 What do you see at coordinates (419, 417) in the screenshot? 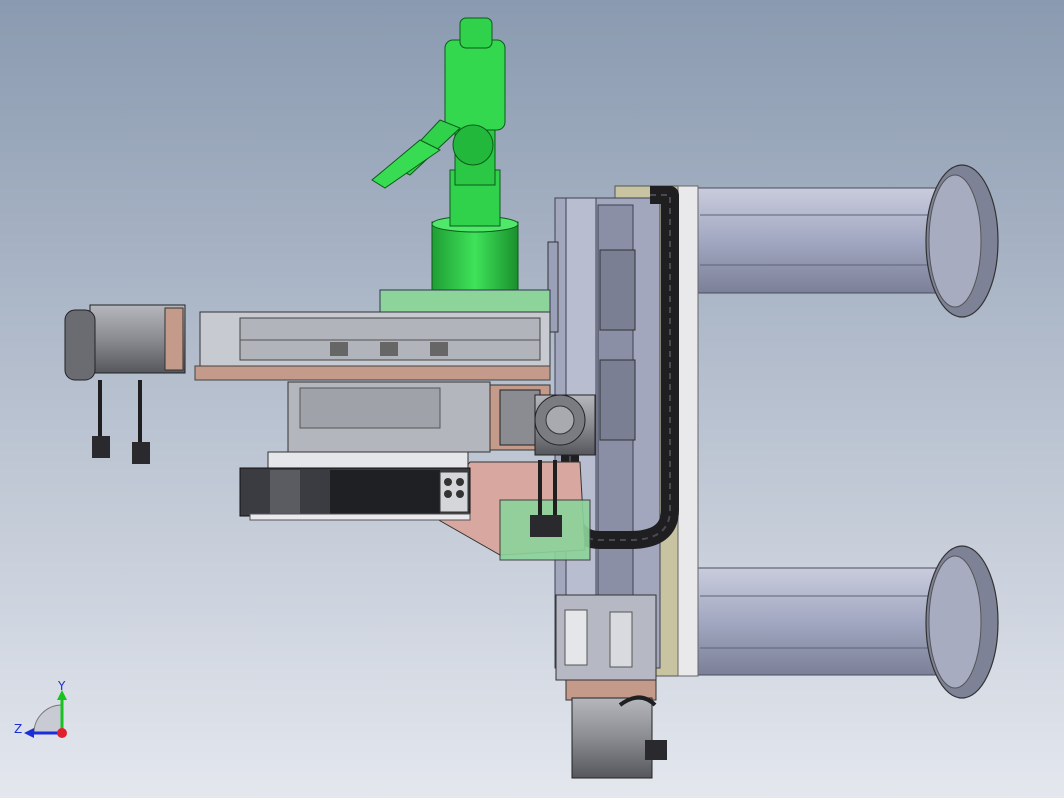
I see `middle-slide-module` at bounding box center [419, 417].